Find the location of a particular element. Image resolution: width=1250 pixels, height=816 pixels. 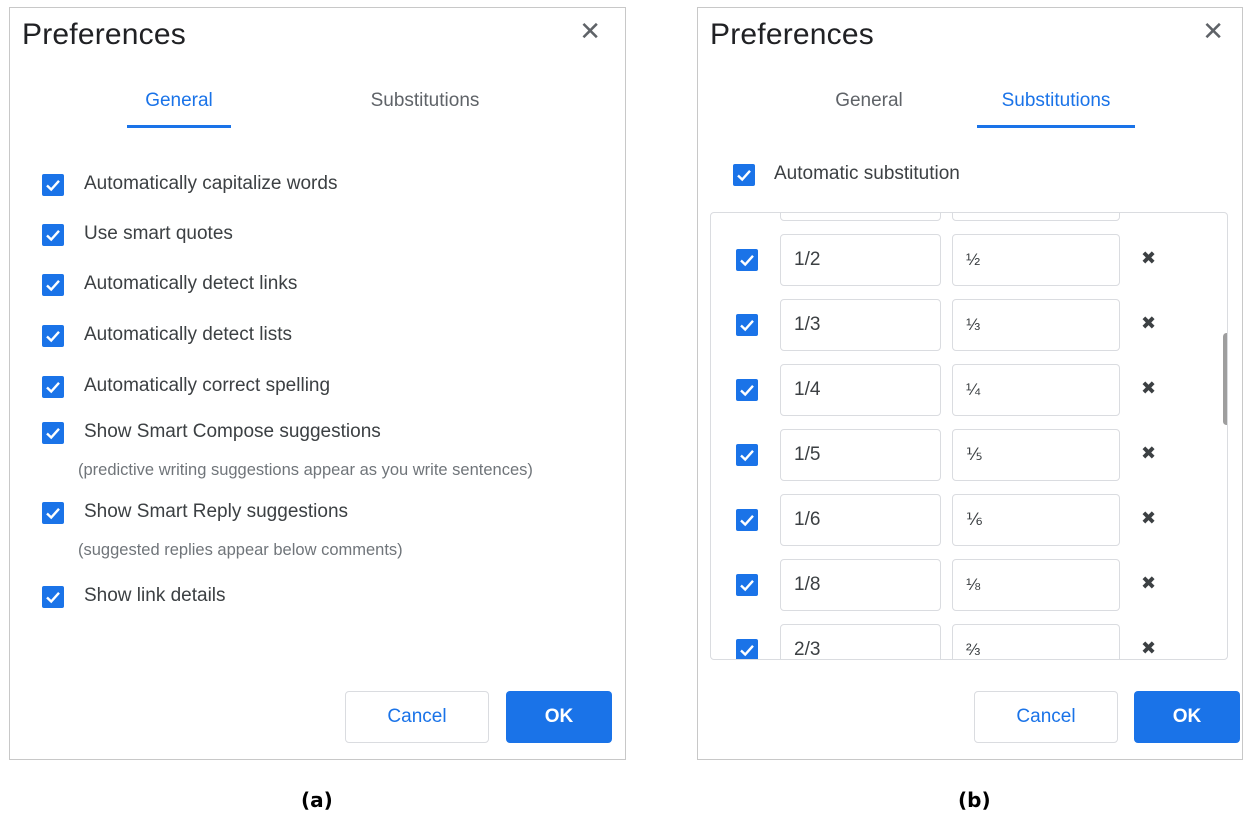

option-label: Show link details is located at coordinates (155, 595).